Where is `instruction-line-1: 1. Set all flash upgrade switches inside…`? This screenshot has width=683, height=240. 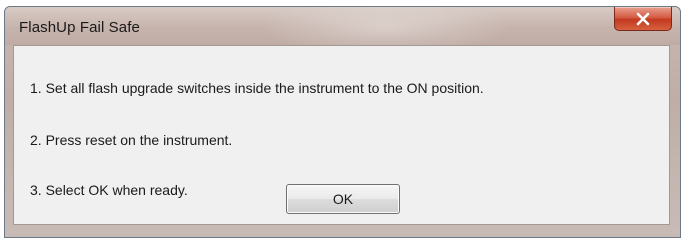 instruction-line-1: 1. Set all flash upgrade switches inside… is located at coordinates (257, 88).